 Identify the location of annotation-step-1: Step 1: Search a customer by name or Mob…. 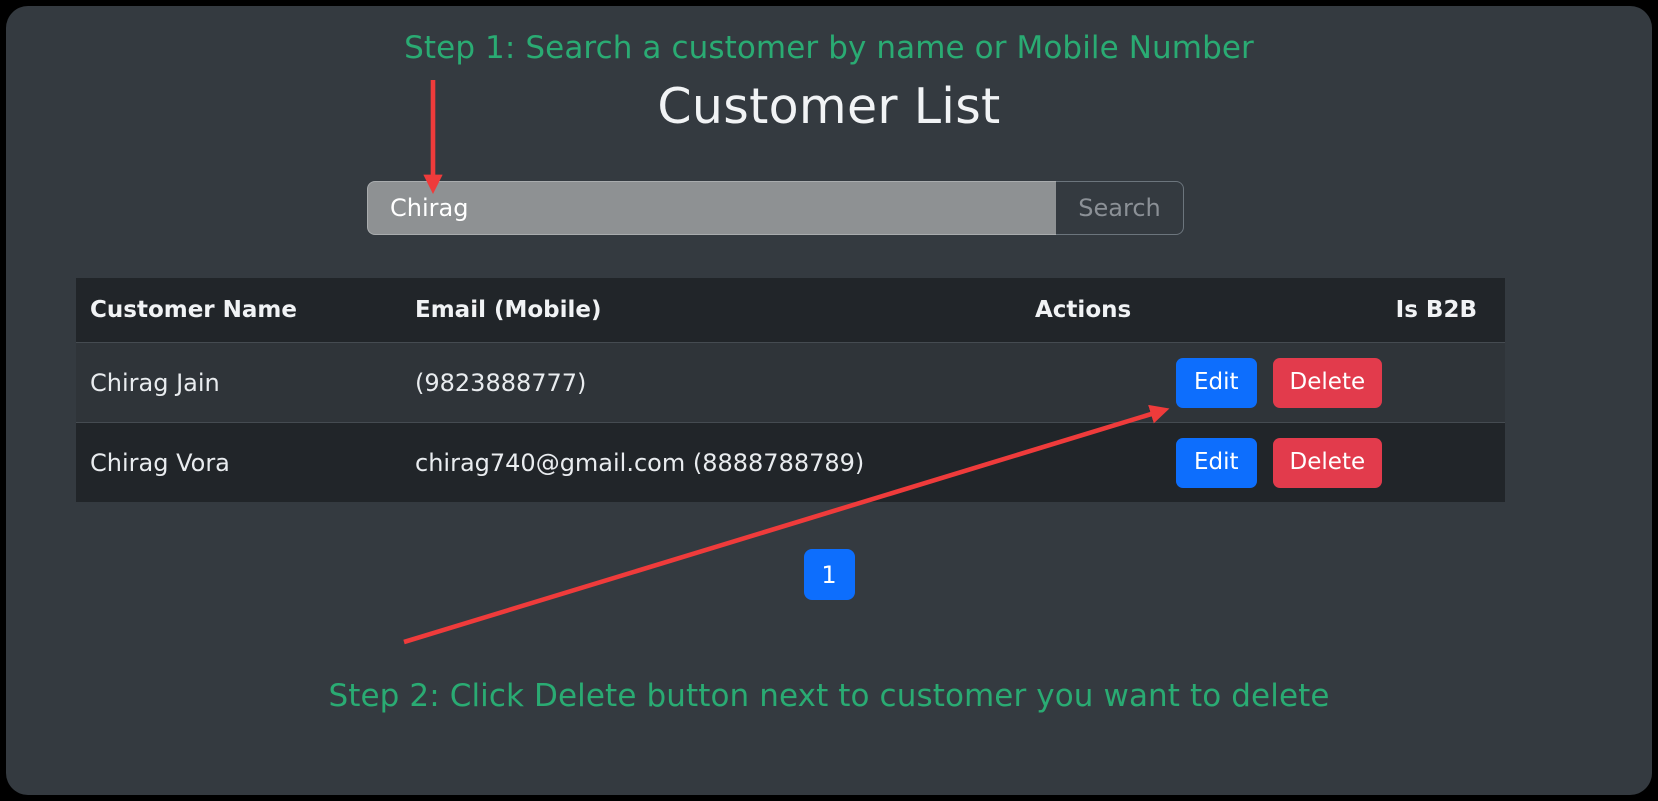
(829, 48).